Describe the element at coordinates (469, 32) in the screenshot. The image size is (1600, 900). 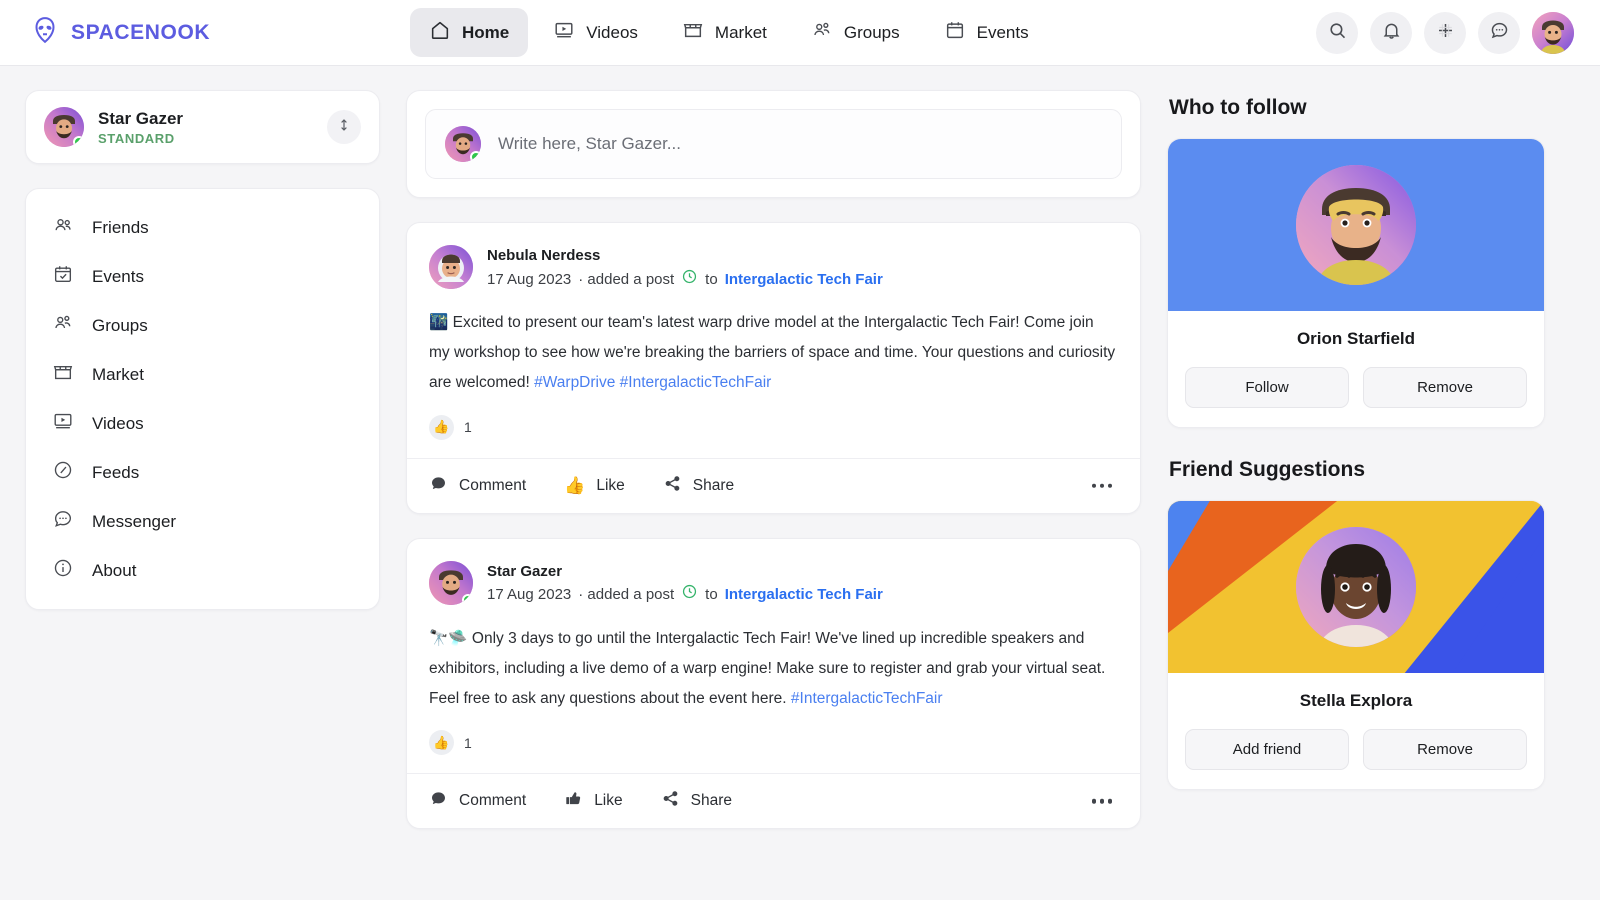
I see `nav-item-home: Home` at that location.